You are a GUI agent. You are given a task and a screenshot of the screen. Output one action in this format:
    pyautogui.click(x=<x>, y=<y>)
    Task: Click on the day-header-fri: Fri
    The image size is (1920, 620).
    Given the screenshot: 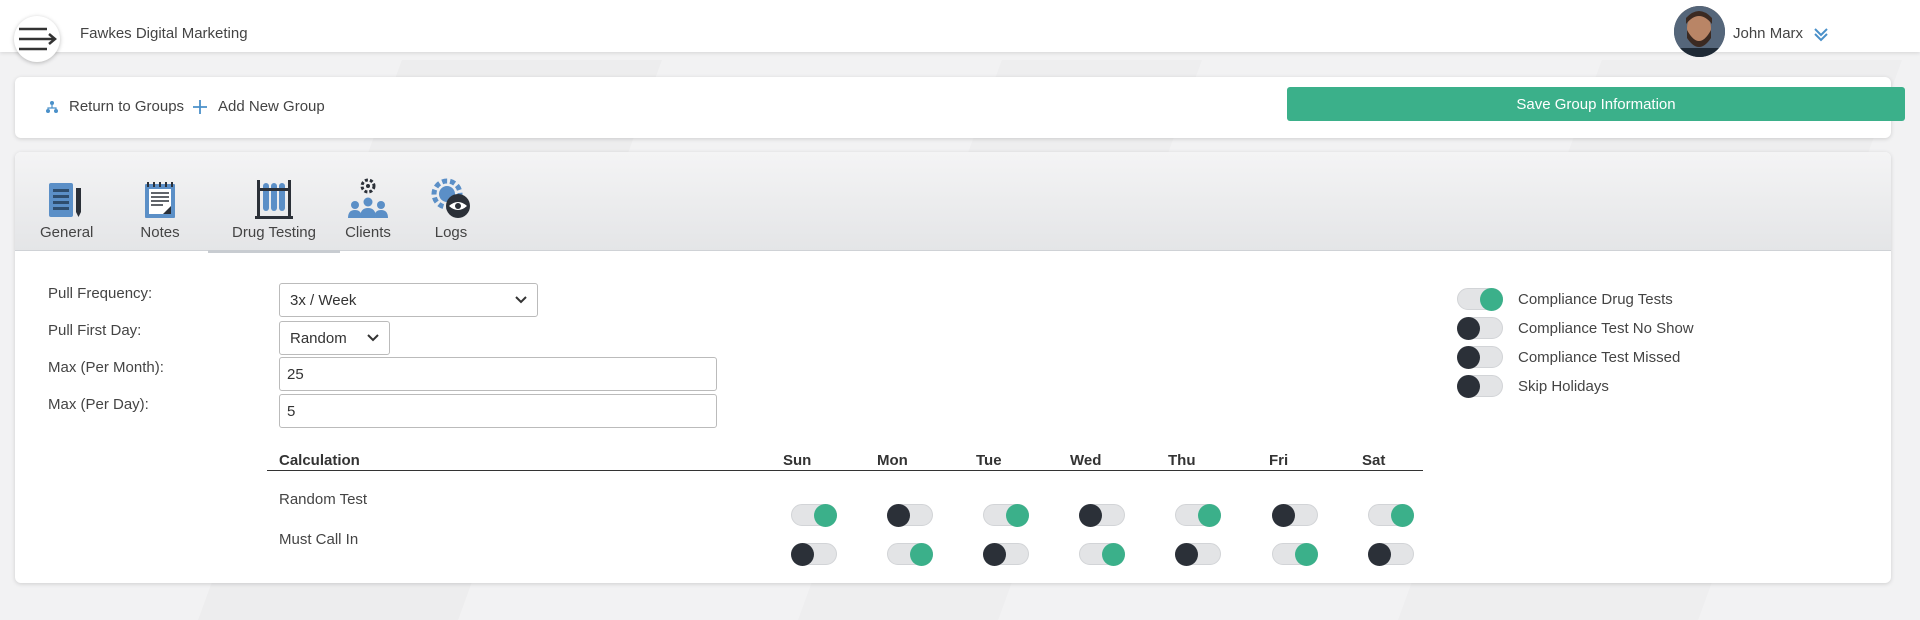 What is the action you would take?
    pyautogui.click(x=1279, y=460)
    